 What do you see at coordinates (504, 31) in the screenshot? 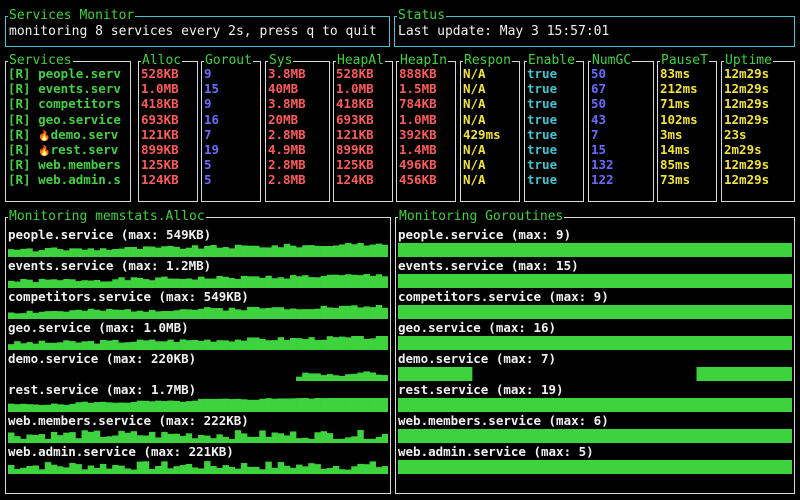
I see `status-last-update: Last update: May 3 15:57:01` at bounding box center [504, 31].